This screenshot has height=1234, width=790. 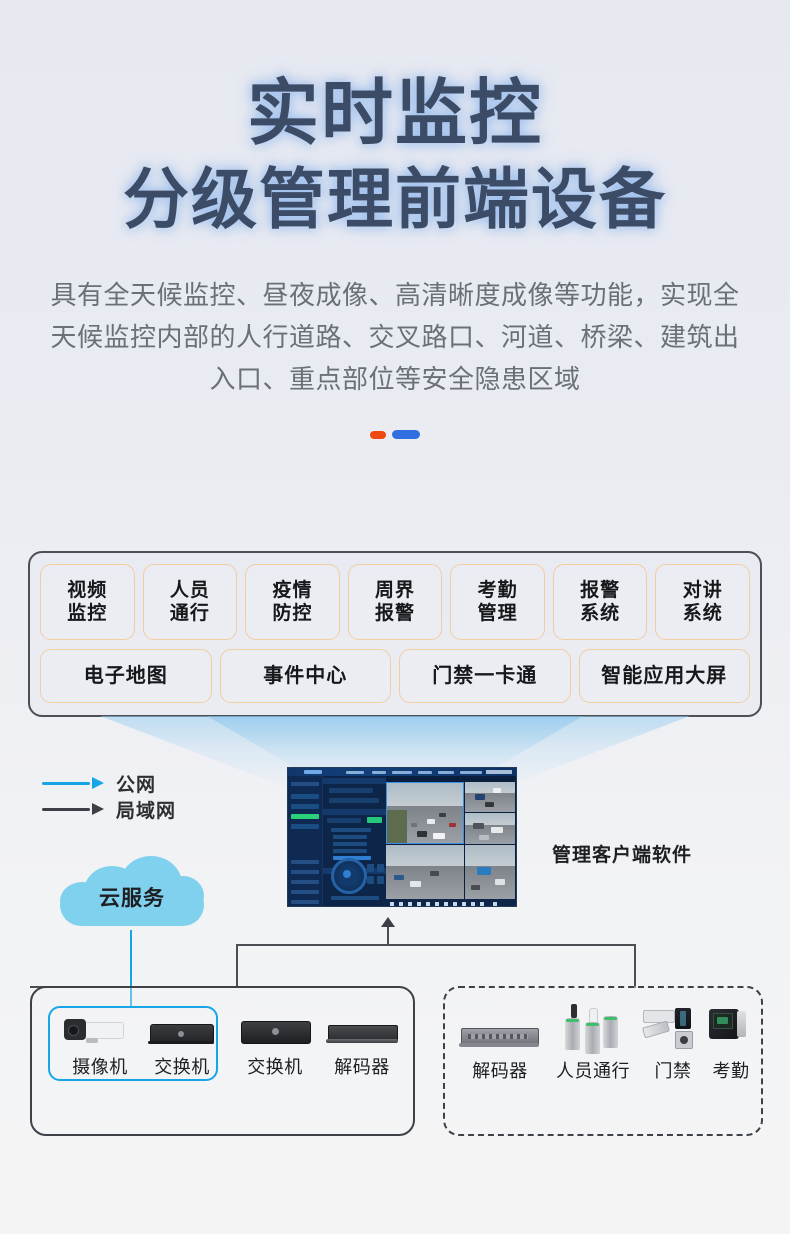 I want to click on feature-label-line1: 人员, so click(x=189, y=590).